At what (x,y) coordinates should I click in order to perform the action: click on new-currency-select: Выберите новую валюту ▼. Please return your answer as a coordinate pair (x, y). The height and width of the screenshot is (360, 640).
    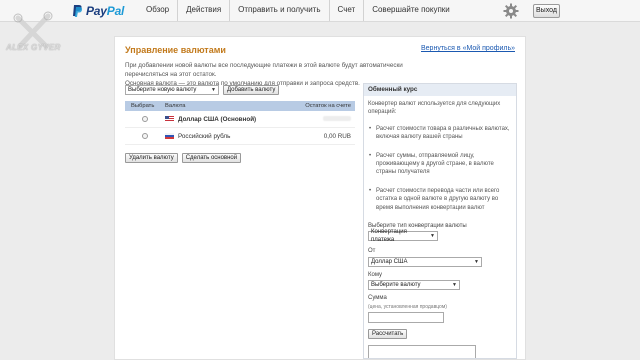
    Looking at the image, I should click on (172, 90).